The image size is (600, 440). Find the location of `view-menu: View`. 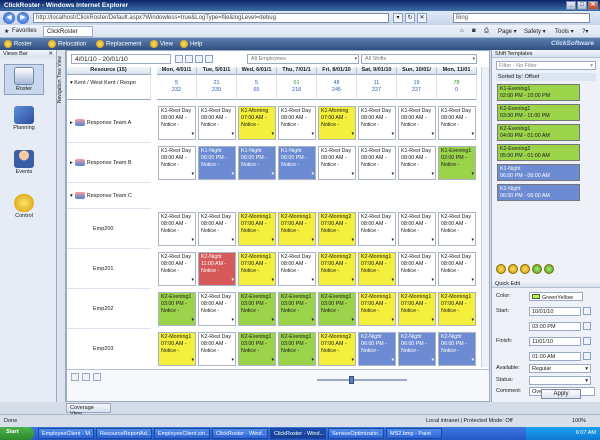

view-menu: View is located at coordinates (161, 44).